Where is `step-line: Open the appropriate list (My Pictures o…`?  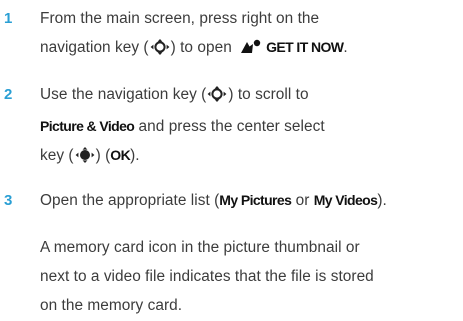
step-line: Open the appropriate list (My Pictures o… is located at coordinates (249, 200).